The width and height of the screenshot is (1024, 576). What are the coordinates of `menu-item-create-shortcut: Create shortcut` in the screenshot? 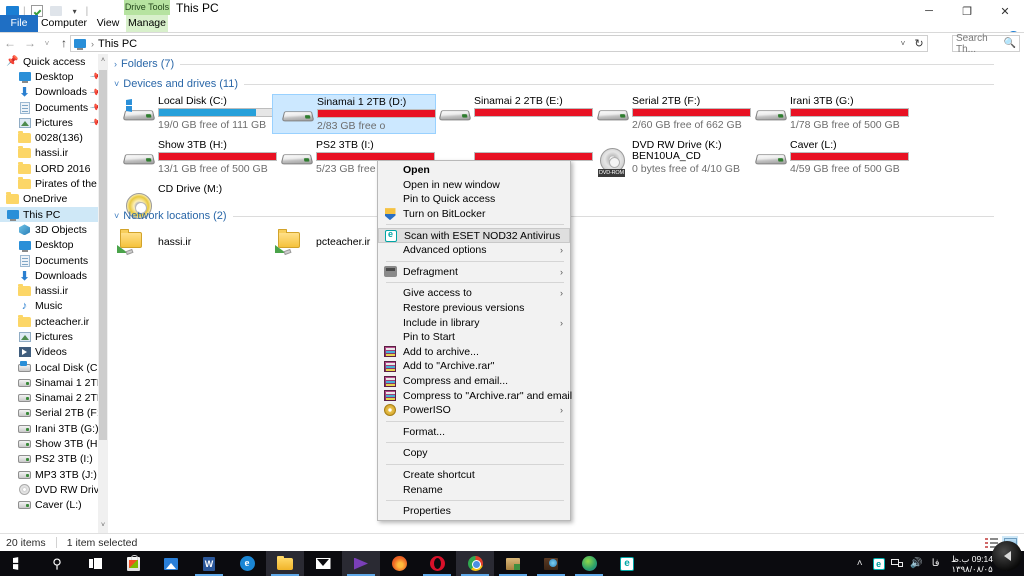 It's located at (474, 475).